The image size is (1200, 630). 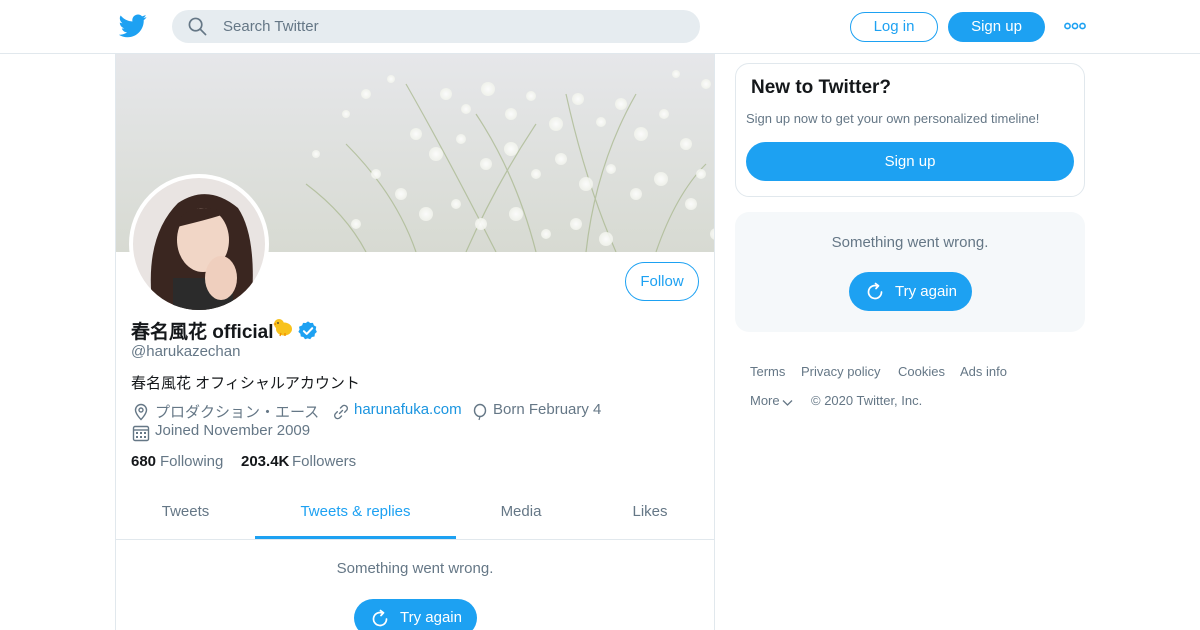 What do you see at coordinates (662, 281) in the screenshot?
I see `follow-button: Follow` at bounding box center [662, 281].